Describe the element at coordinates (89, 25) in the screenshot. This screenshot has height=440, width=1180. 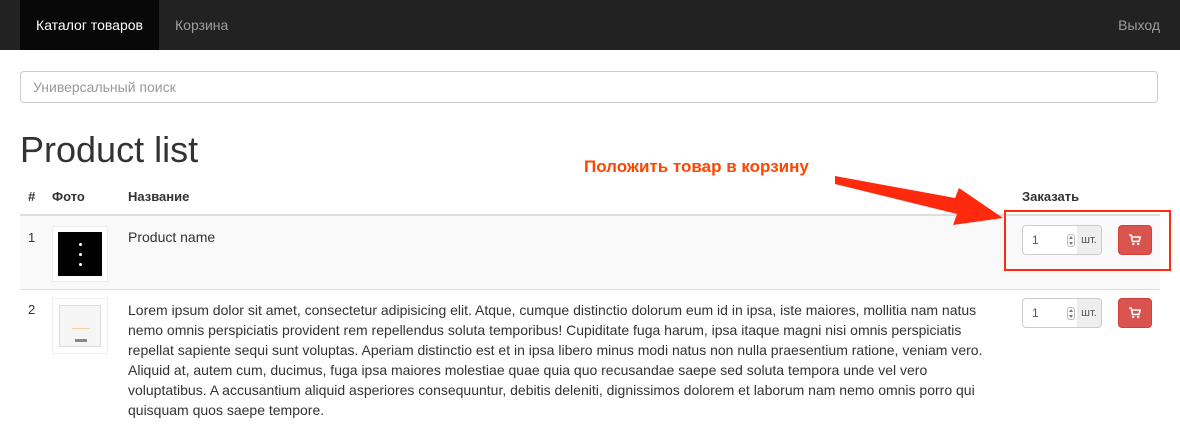
I see `nav-catalog-link: Каталог товаров` at that location.